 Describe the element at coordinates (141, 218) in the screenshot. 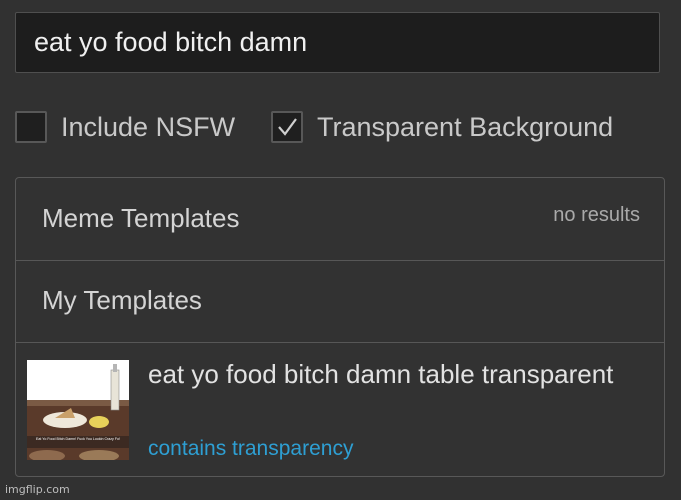

I see `meme-templates-title: Meme Templates` at that location.